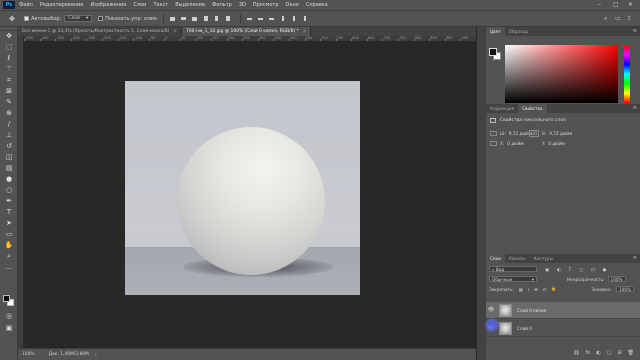  I want to click on menu-layers: Слои, so click(139, 5).